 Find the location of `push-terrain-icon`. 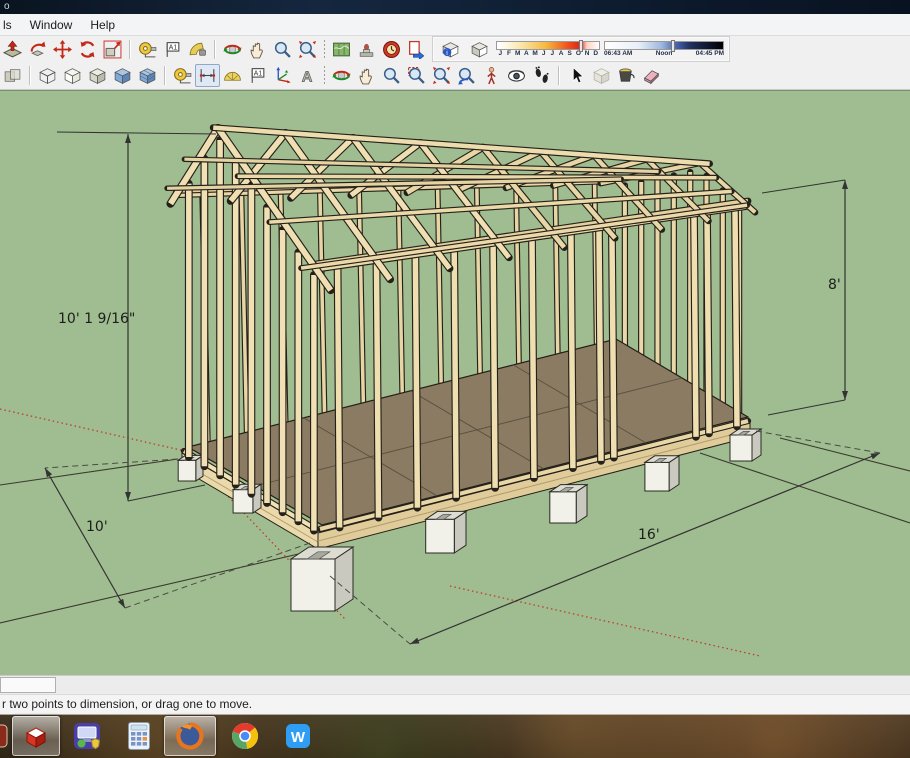

push-terrain-icon is located at coordinates (12, 49).